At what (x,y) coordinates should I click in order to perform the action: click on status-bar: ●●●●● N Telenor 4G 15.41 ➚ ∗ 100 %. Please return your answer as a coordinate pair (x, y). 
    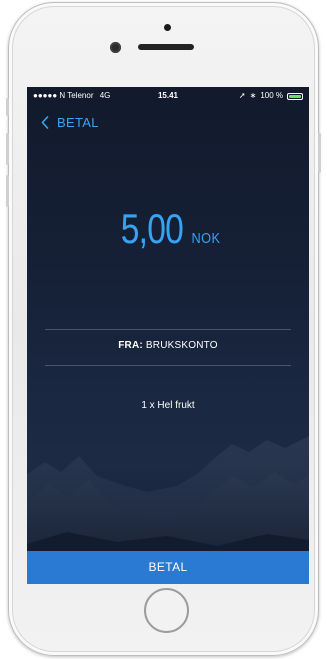
    Looking at the image, I should click on (168, 96).